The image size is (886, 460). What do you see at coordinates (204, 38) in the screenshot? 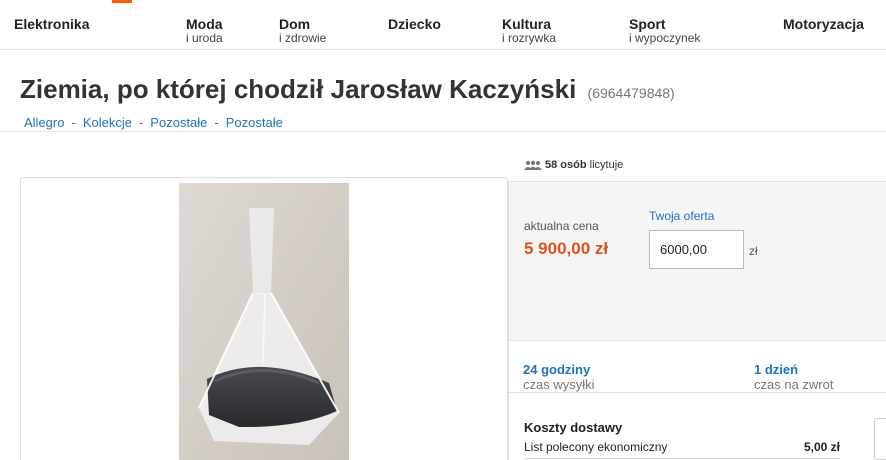
I see `nav-item-sublabel: i uroda` at bounding box center [204, 38].